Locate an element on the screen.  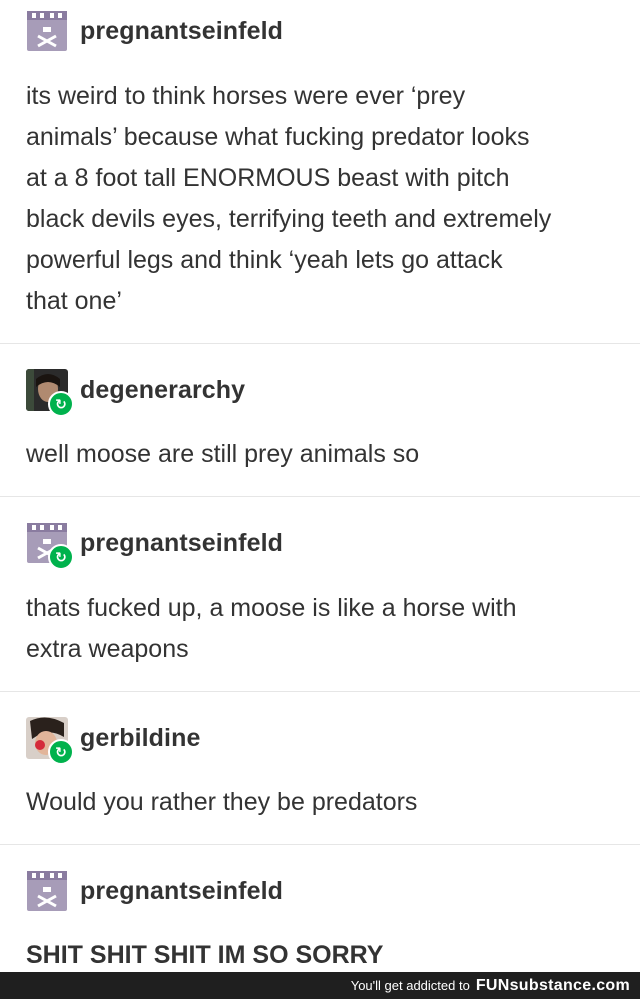
seinfeld-avatar-icon: ↻ is located at coordinates (50, 546).